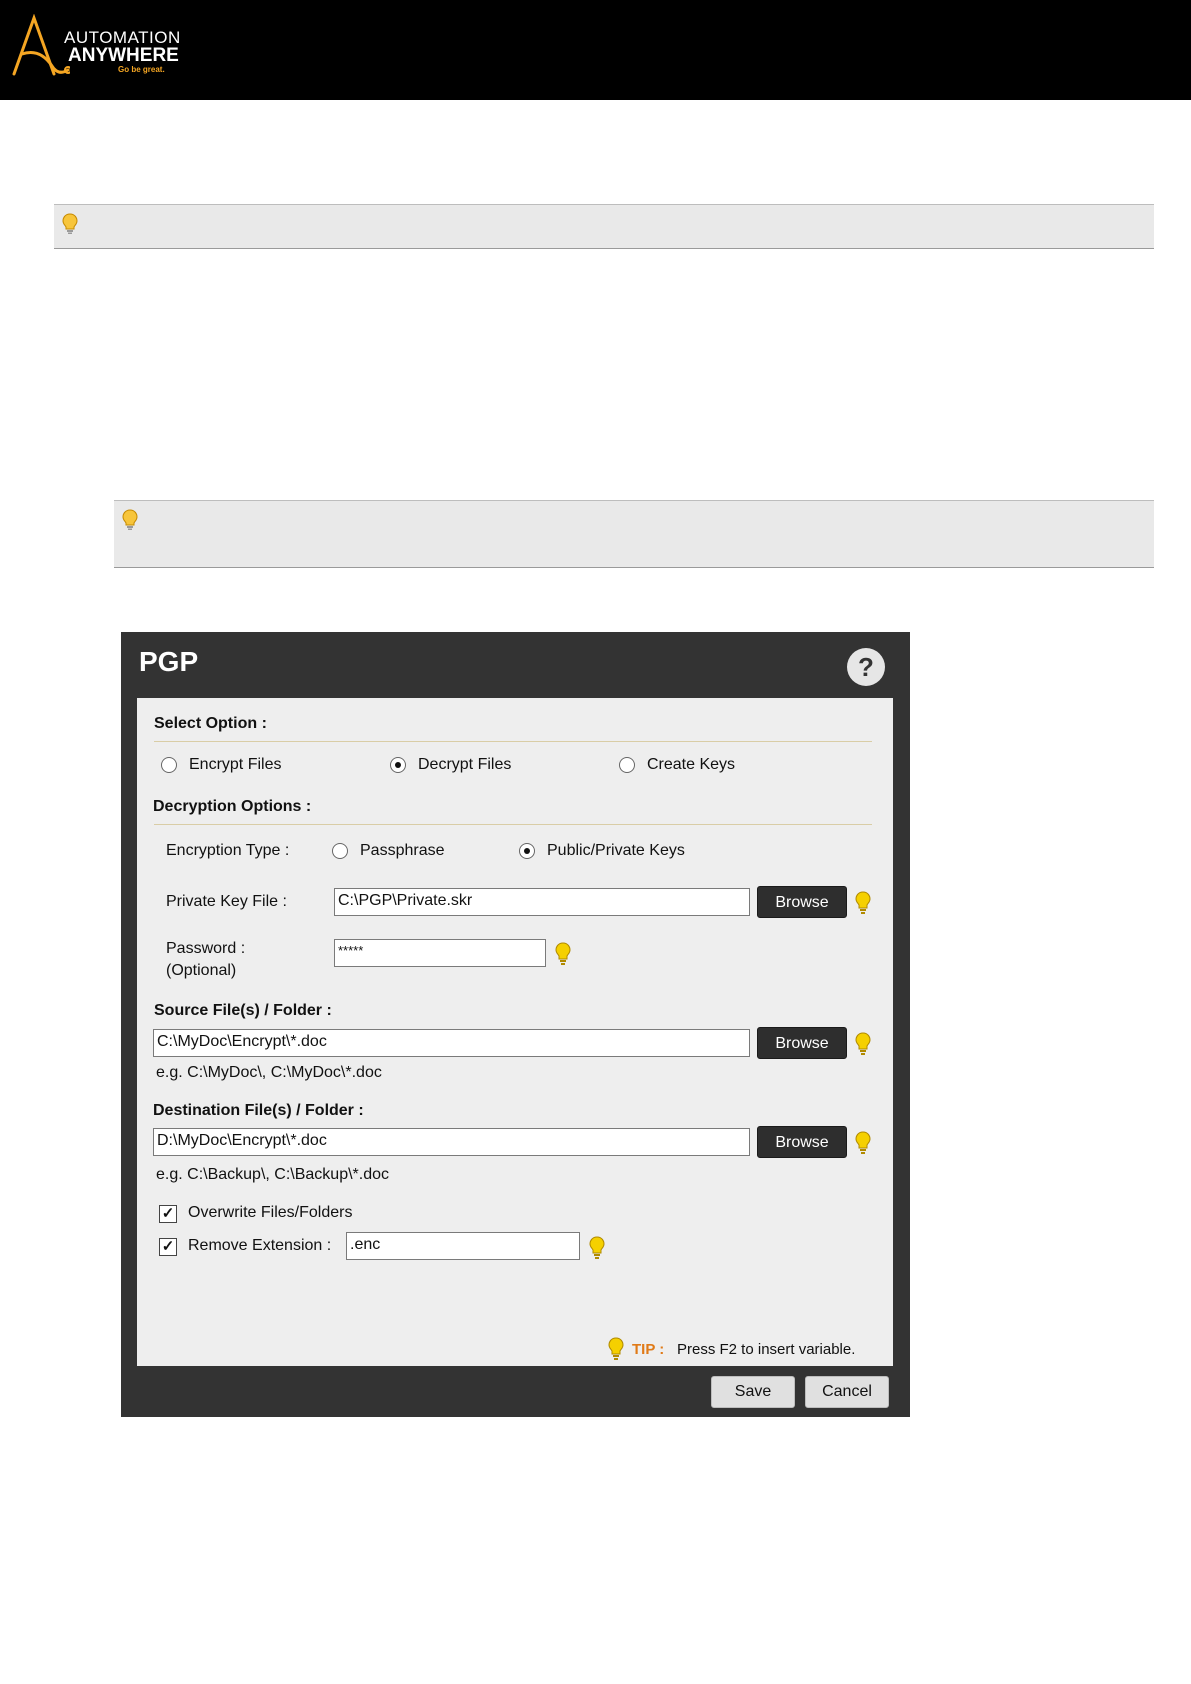  I want to click on remove-extension-checkbox: ✓, so click(168, 1247).